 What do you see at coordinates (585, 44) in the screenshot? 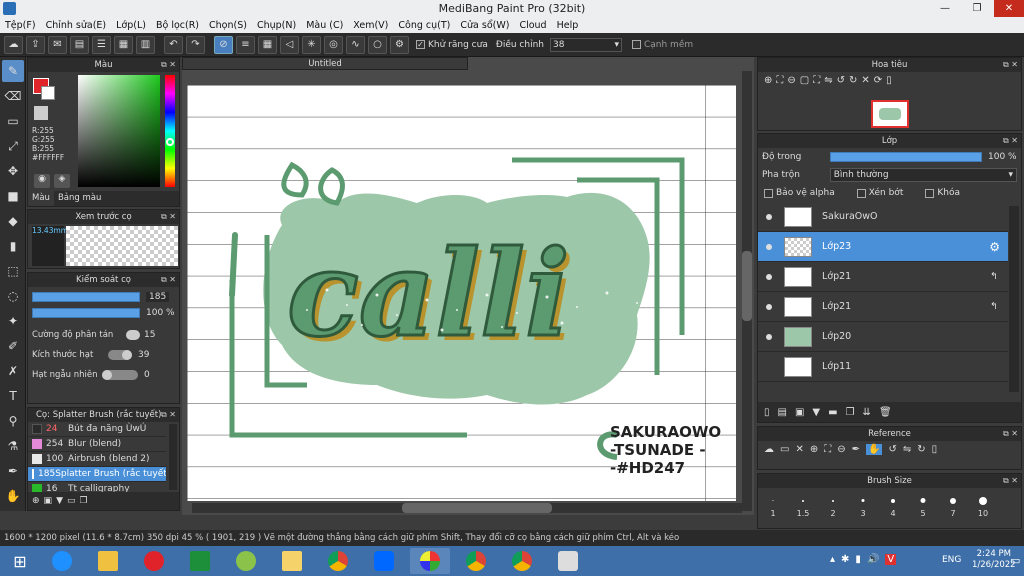
I see `adjust-select: 38 ▾` at bounding box center [585, 44].